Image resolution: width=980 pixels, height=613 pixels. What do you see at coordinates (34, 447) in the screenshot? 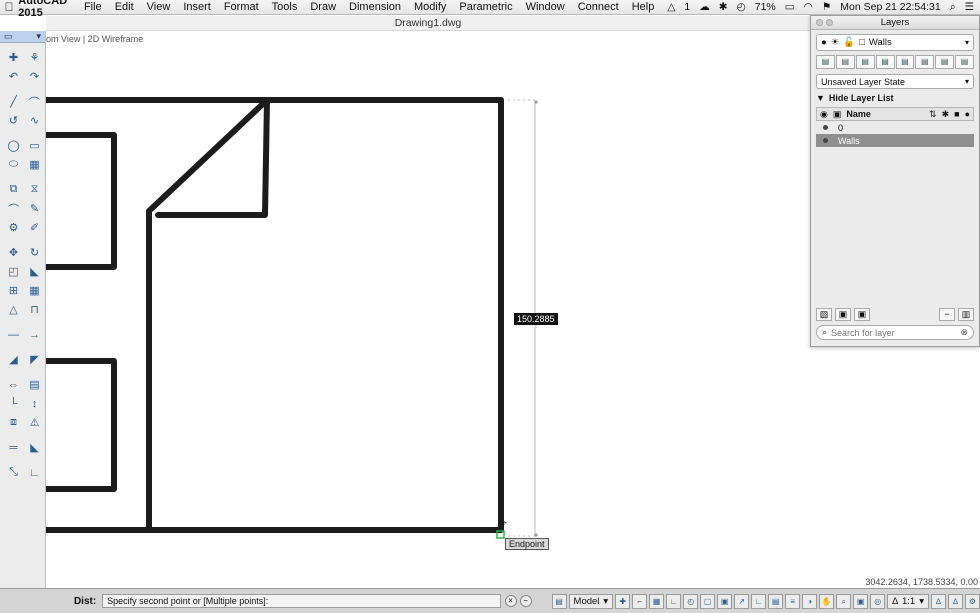
I see `area-tool-icon: ◣` at bounding box center [34, 447].